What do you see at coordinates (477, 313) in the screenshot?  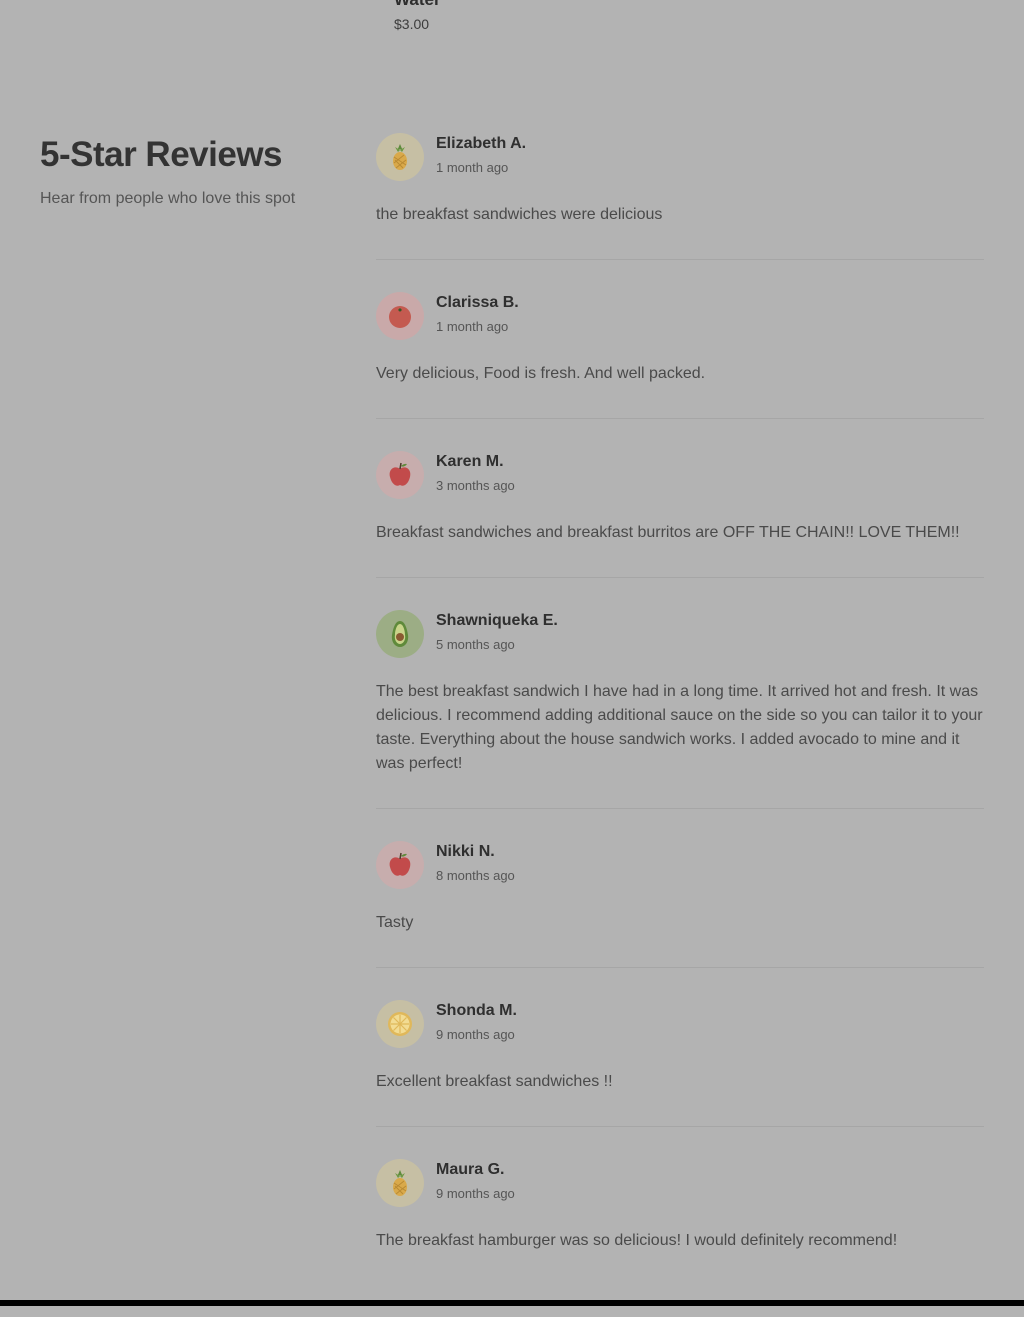 I see `review-meta: Clarissa B. 1 month ago` at bounding box center [477, 313].